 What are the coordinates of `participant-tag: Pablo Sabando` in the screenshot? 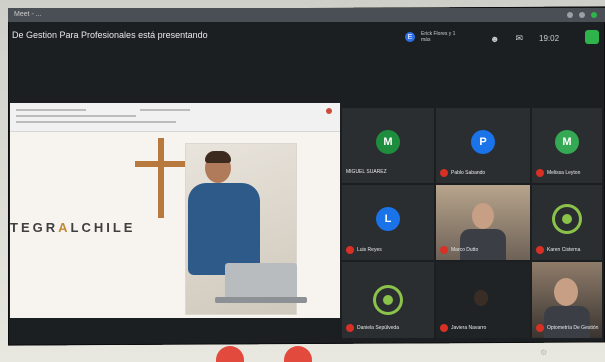 It's located at (462, 173).